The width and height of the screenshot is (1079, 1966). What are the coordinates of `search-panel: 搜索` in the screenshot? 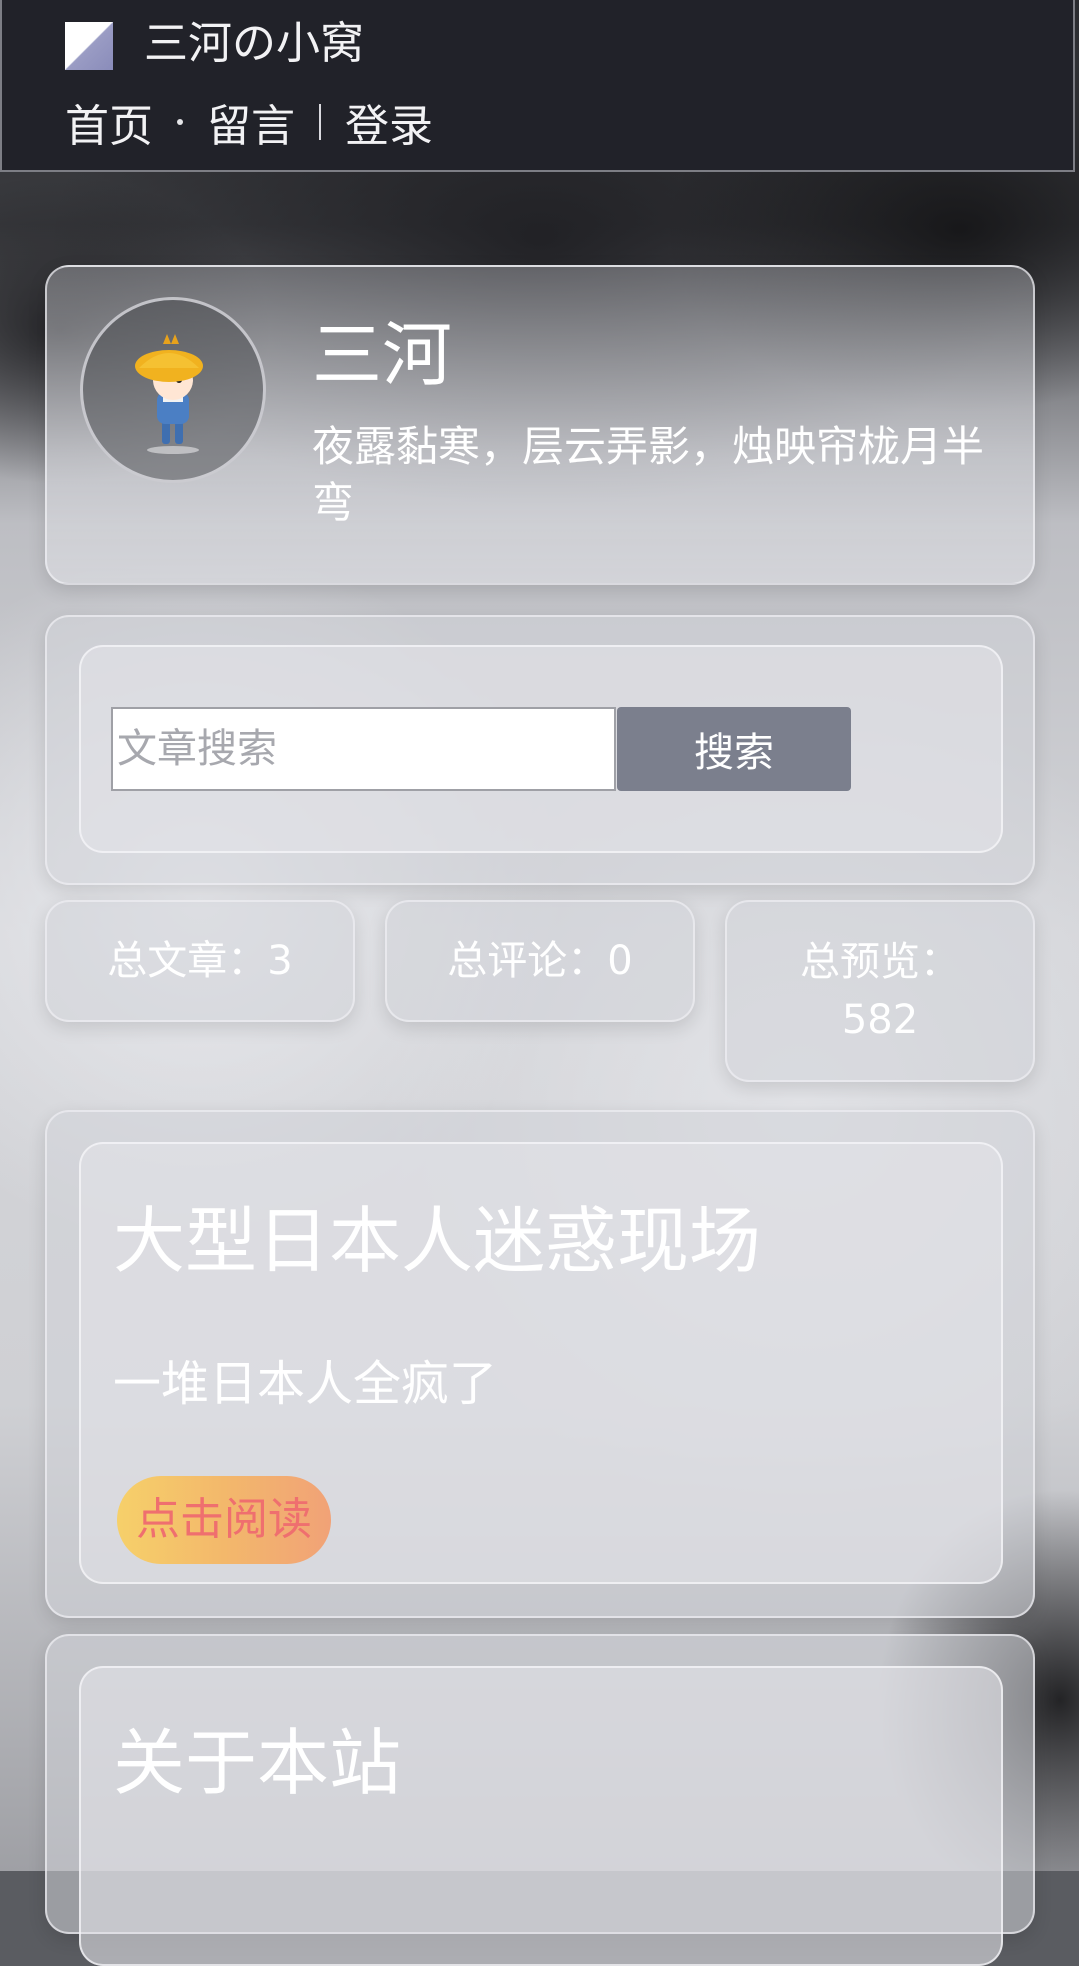 It's located at (541, 749).